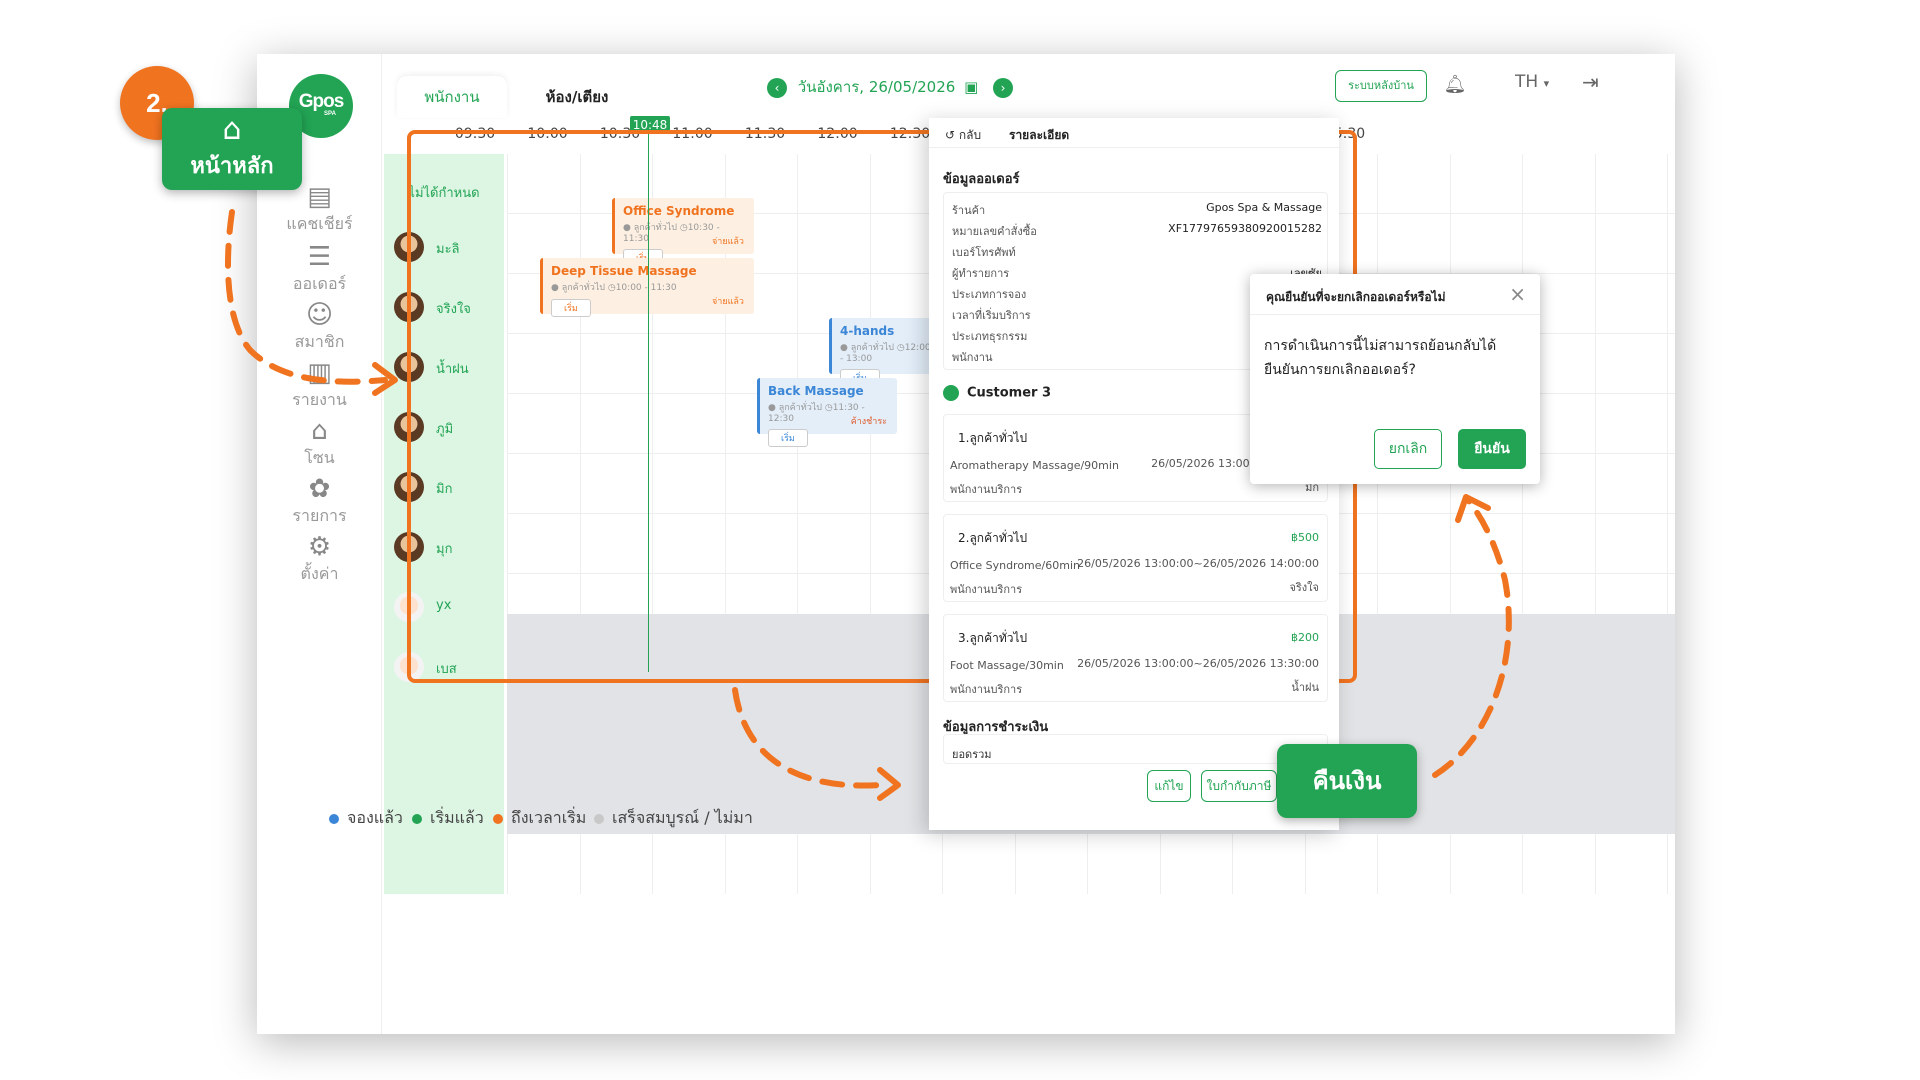 The height and width of the screenshot is (1080, 1920). I want to click on tab-staff: พนักงาน, so click(452, 97).